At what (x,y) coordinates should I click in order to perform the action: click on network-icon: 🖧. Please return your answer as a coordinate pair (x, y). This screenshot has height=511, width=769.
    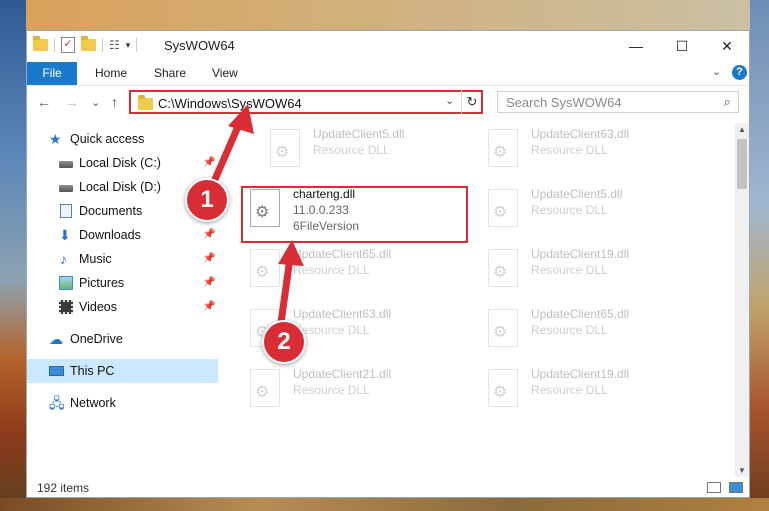
    Looking at the image, I should click on (57, 403).